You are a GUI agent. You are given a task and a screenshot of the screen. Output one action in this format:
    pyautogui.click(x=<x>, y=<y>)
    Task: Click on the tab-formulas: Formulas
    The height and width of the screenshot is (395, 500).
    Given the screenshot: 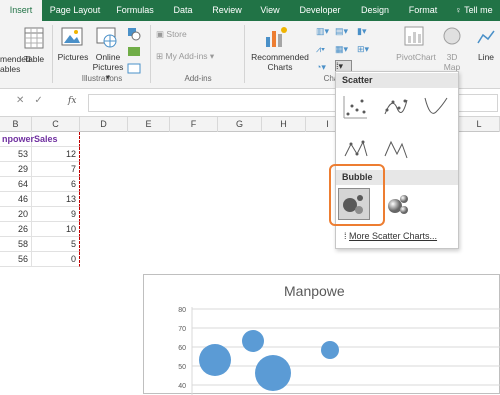 What is the action you would take?
    pyautogui.click(x=135, y=10)
    